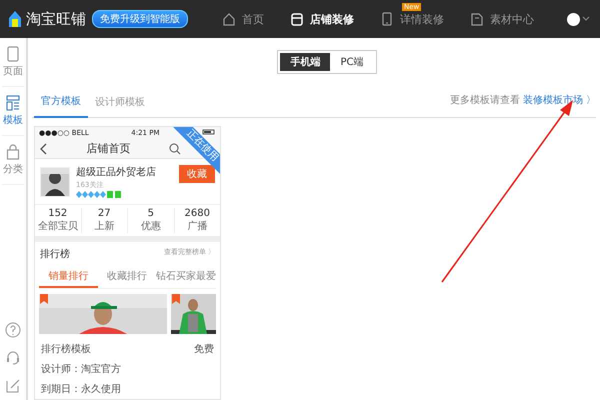 This screenshot has height=400, width=600. I want to click on market-link: 装修模板市场 〉, so click(559, 105).